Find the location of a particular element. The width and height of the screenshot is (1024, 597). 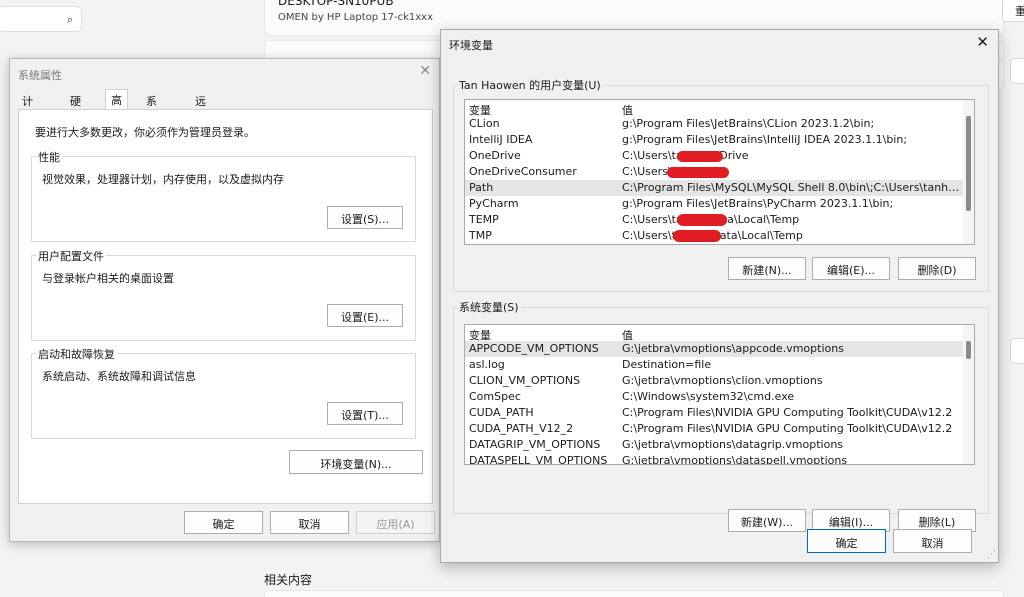

variable-name: TEMP is located at coordinates (484, 219).